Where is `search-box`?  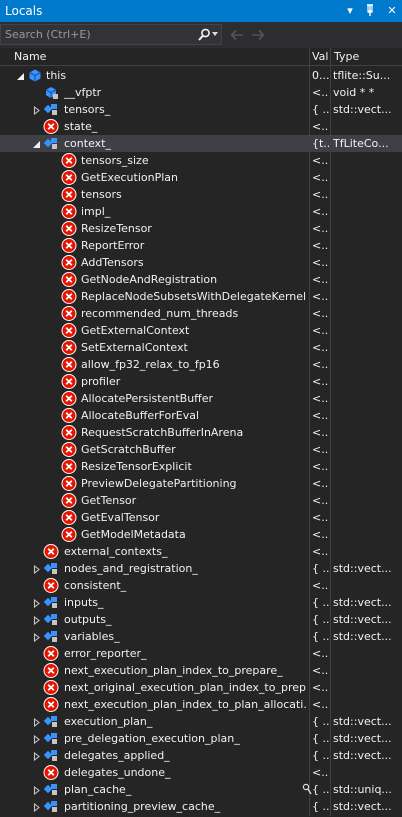
search-box is located at coordinates (111, 34).